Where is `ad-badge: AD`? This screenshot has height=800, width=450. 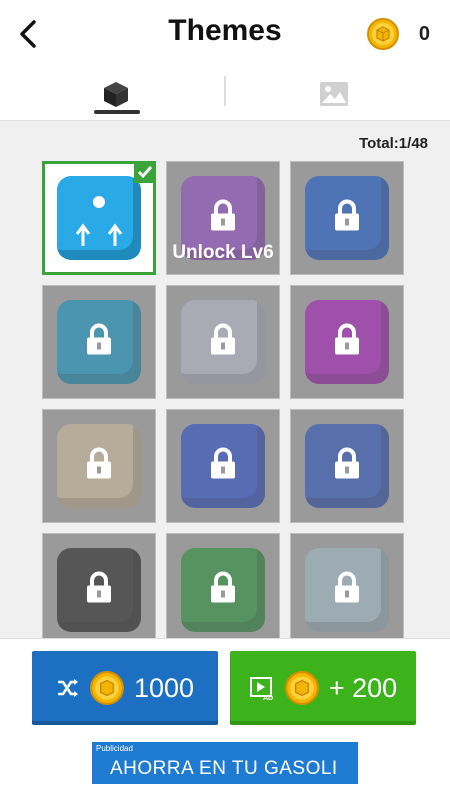
ad-badge: AD is located at coordinates (268, 698).